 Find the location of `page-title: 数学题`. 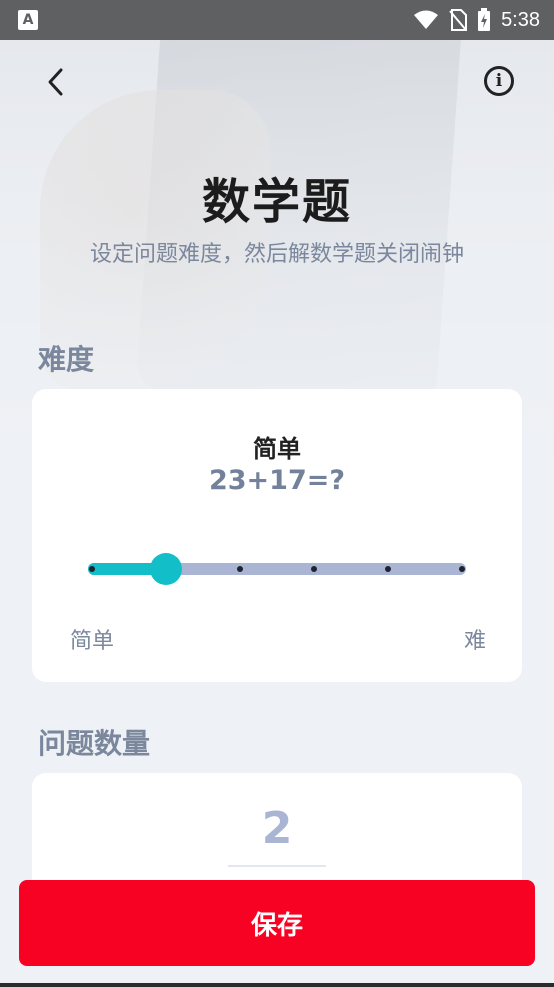

page-title: 数学题 is located at coordinates (276, 202).